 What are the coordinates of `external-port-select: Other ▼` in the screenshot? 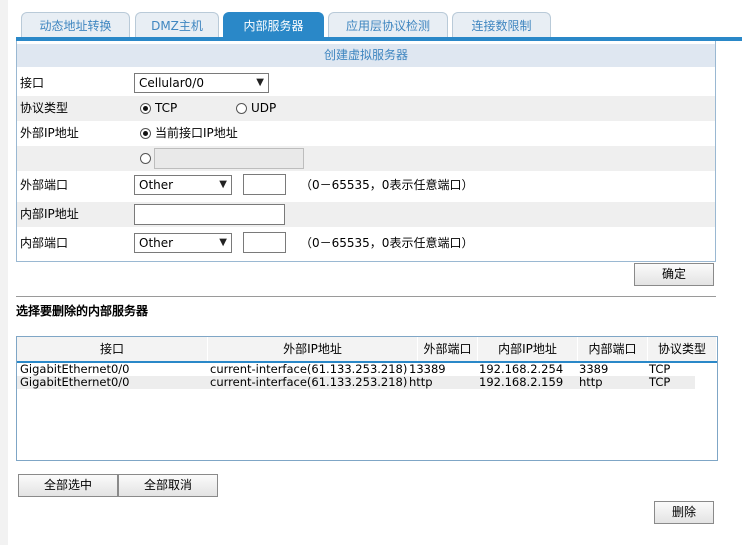 It's located at (183, 185).